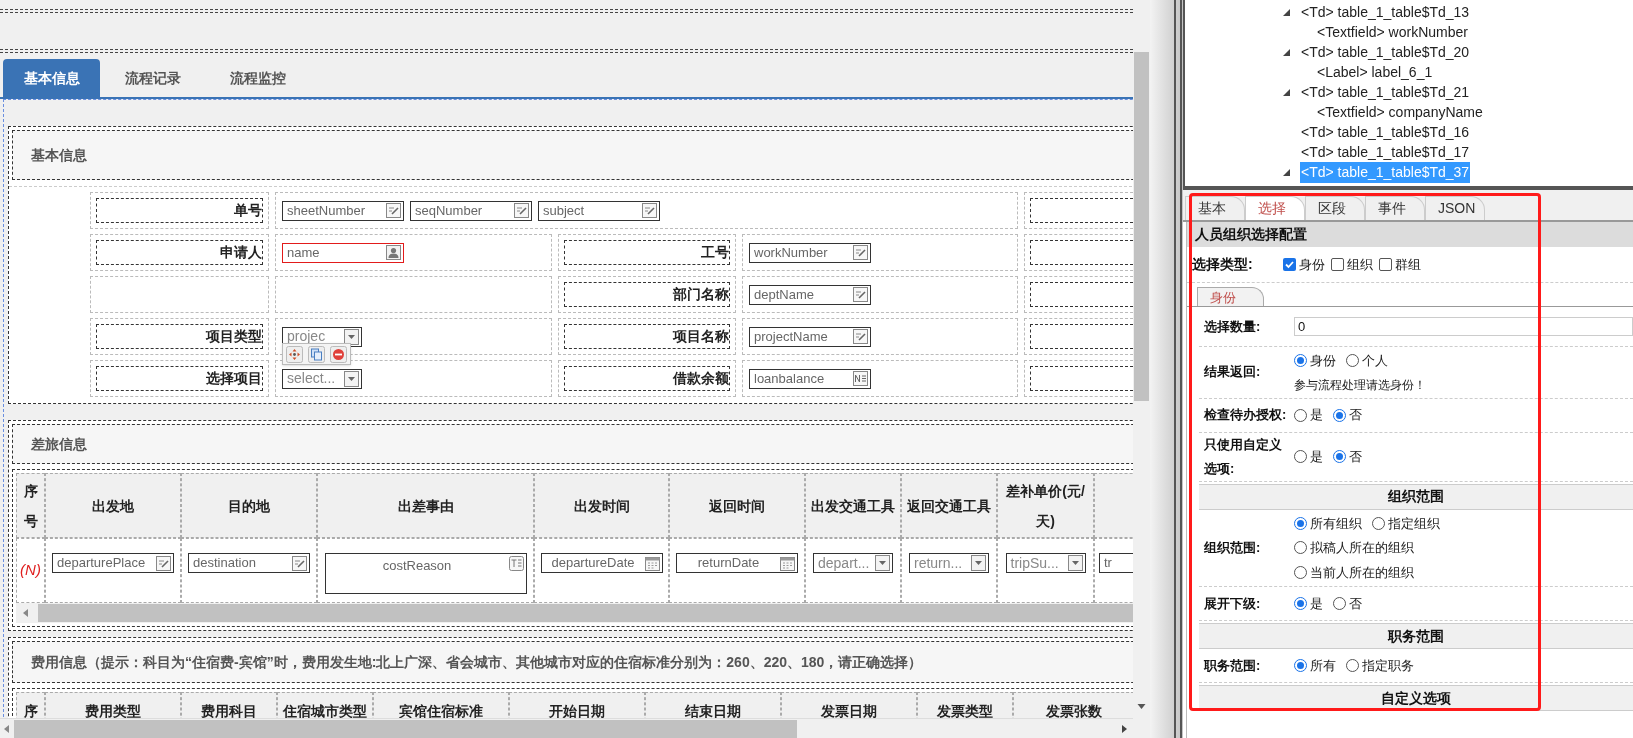 Image resolution: width=1633 pixels, height=738 pixels. What do you see at coordinates (1385, 152) in the screenshot?
I see `tree-node: <Td> table_1_table$Td_17` at bounding box center [1385, 152].